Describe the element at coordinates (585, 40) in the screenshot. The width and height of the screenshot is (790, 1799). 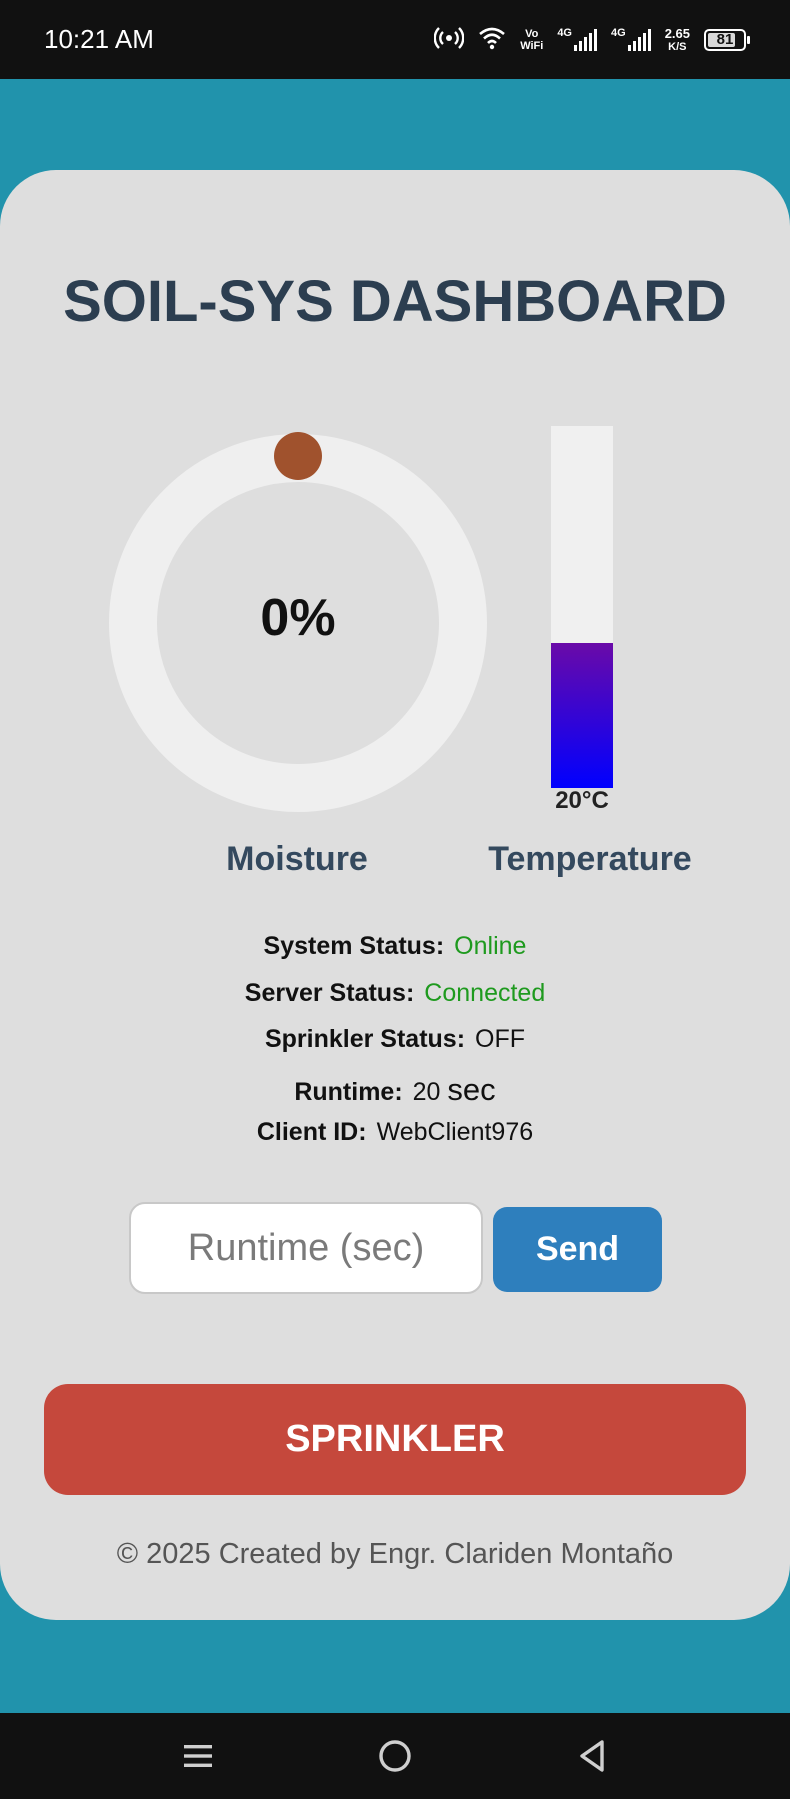
I see `signal-bars-1-icon` at that location.